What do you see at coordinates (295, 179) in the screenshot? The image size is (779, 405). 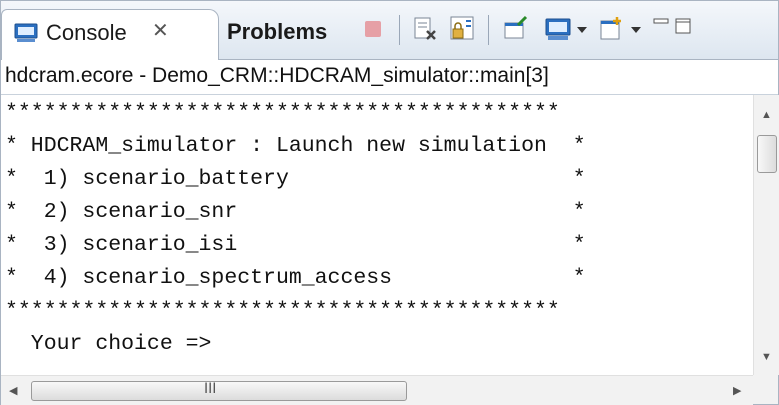 I see `console-line: * 1) scenario_battery *` at bounding box center [295, 179].